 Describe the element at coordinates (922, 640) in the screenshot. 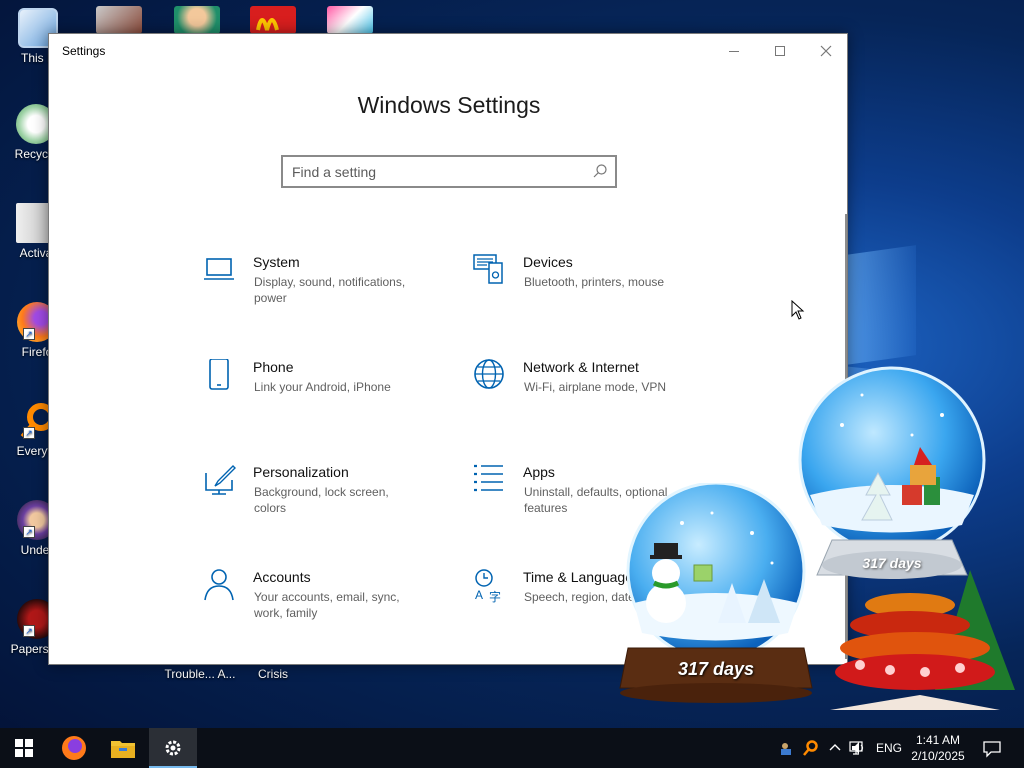

I see `christmas-tree-icon` at that location.